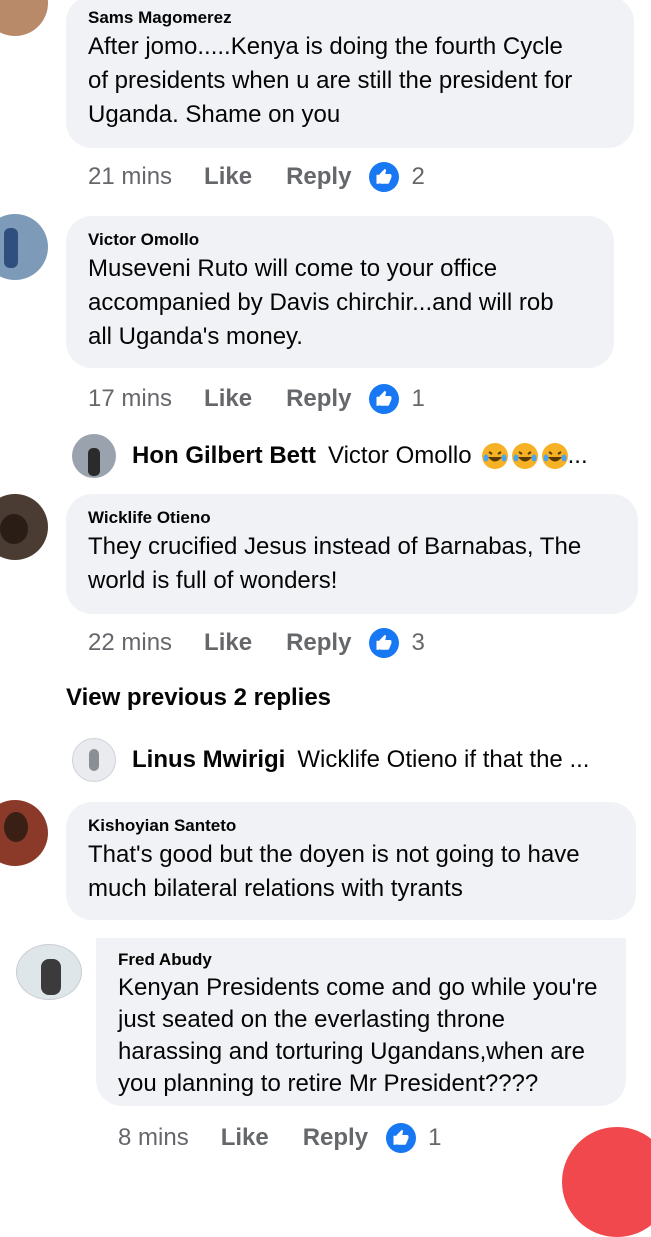 This screenshot has width=651, height=1237. I want to click on comment-actions: 21 mins Like Reply 2, so click(256, 177).